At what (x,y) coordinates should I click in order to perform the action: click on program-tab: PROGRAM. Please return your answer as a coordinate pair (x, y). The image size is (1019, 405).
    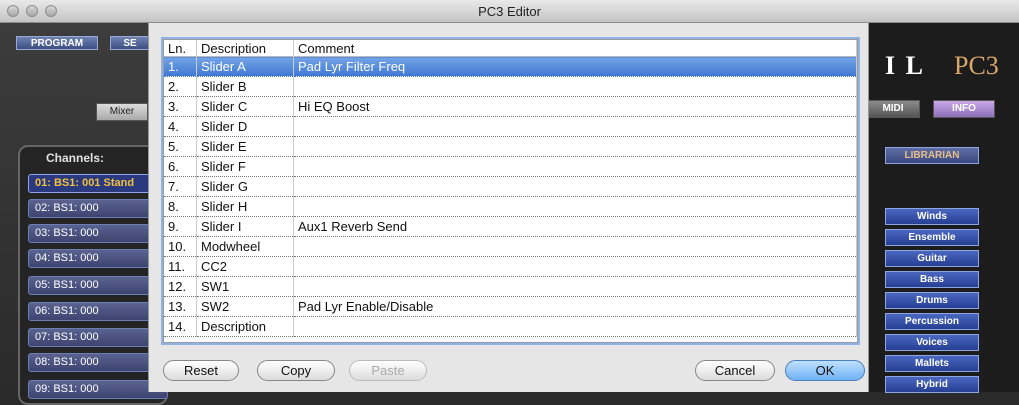
    Looking at the image, I should click on (57, 43).